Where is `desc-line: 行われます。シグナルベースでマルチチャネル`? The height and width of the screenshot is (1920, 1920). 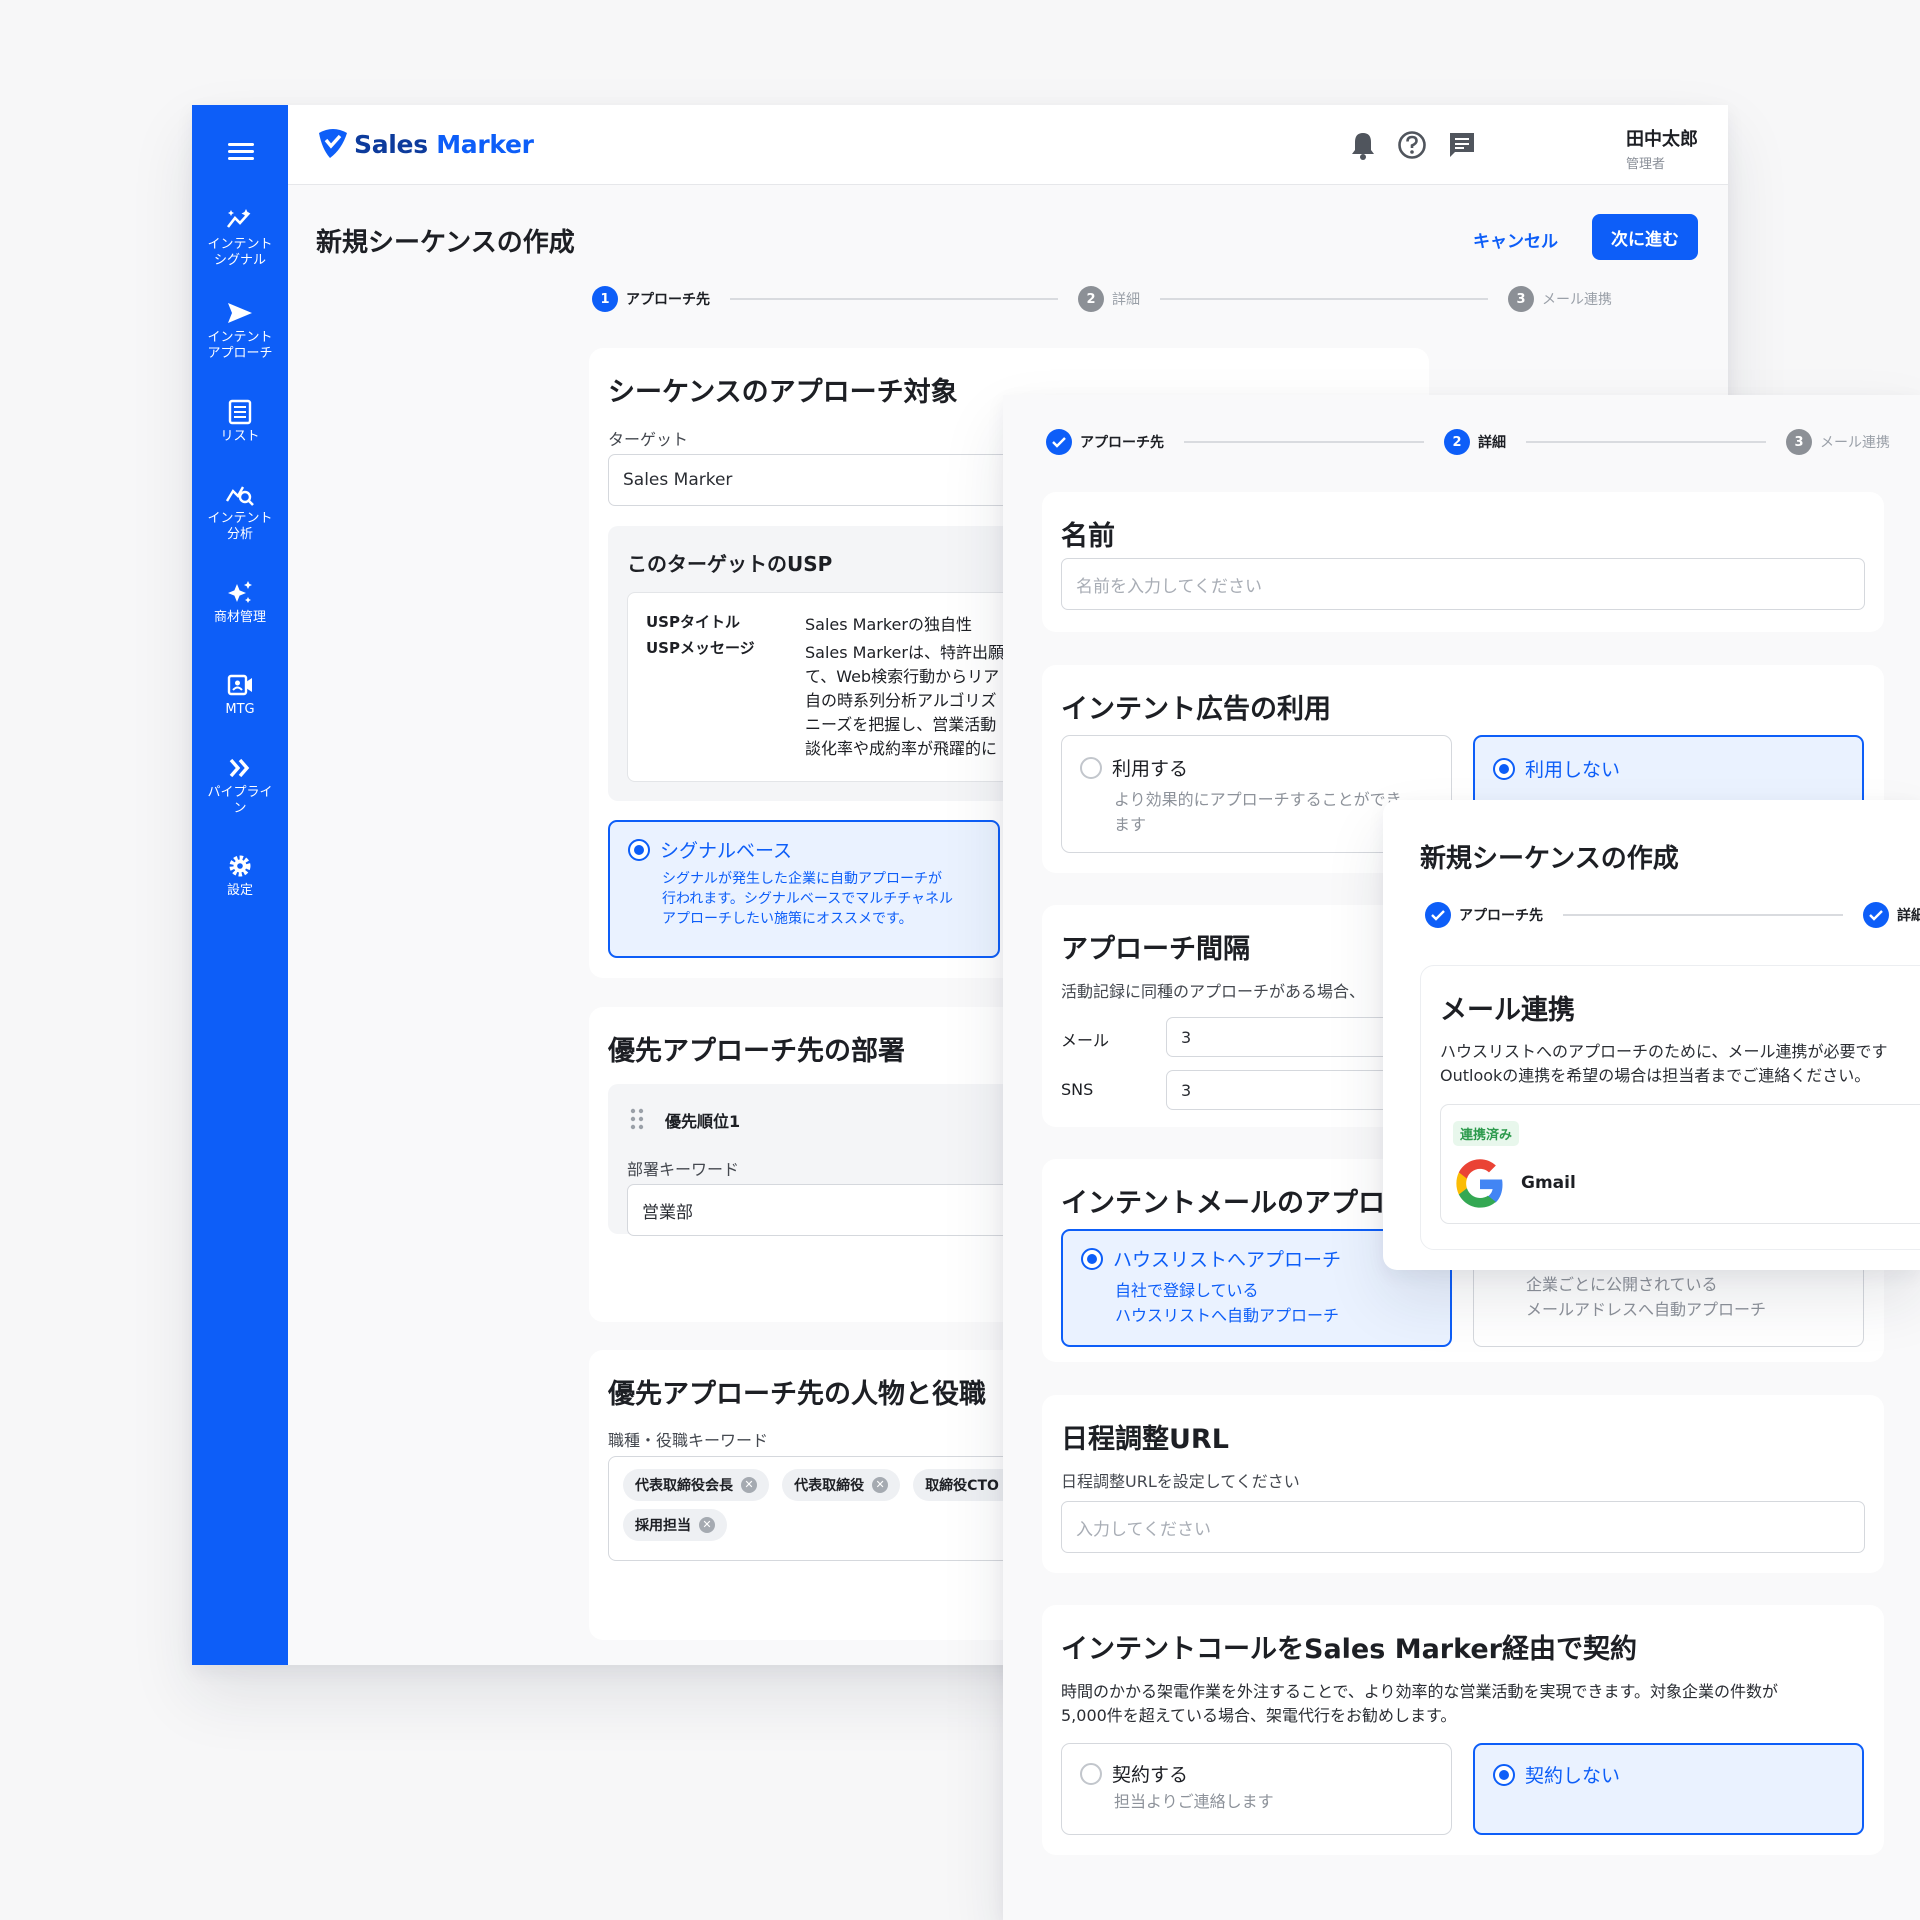 desc-line: 行われます。シグナルベースでマルチチャネル is located at coordinates (808, 899).